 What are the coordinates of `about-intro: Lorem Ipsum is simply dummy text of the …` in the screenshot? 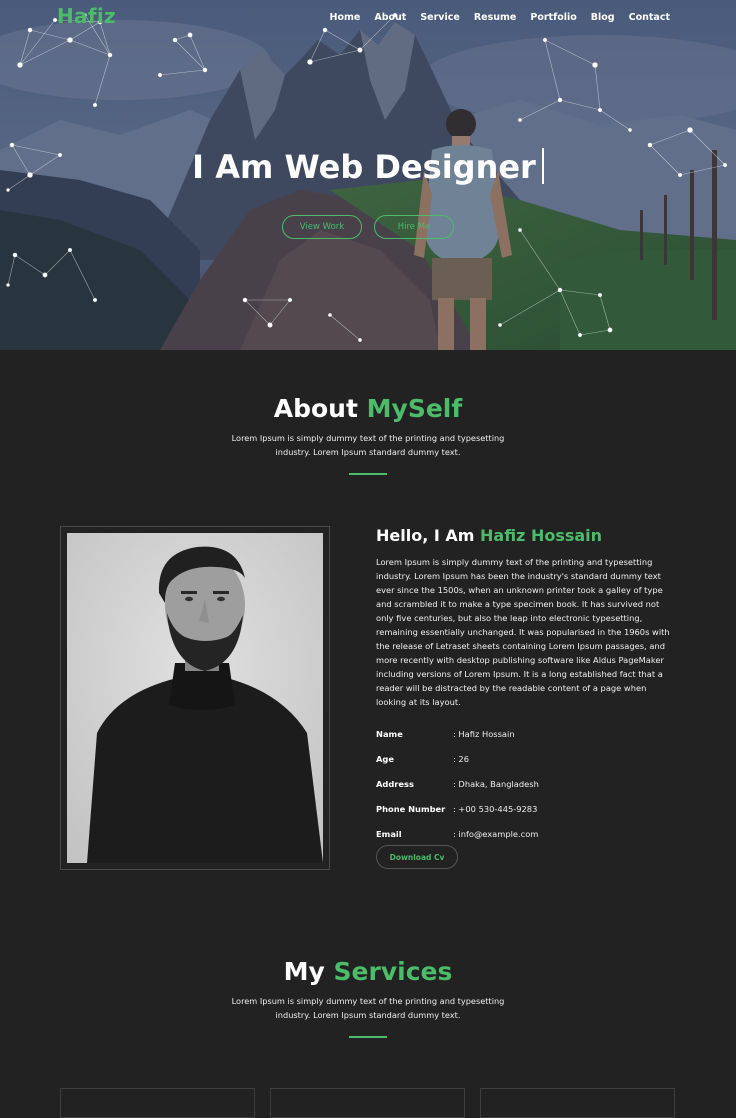 It's located at (368, 445).